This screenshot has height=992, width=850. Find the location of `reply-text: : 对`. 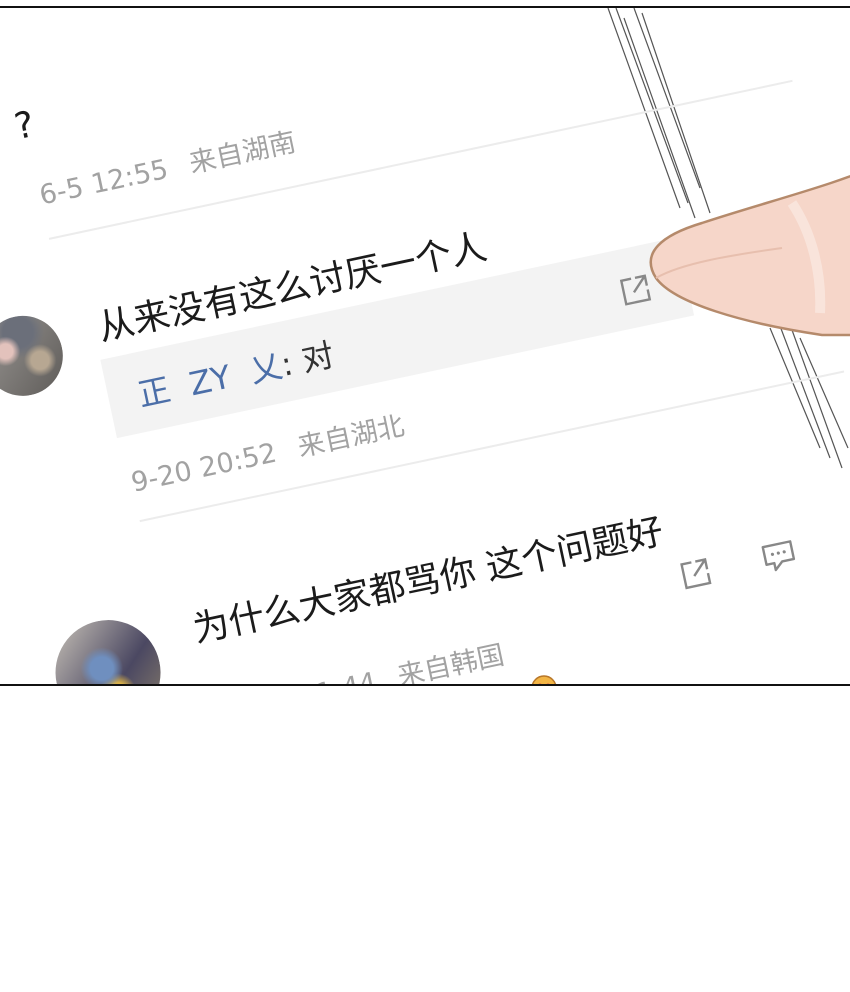

reply-text: : 对 is located at coordinates (307, 359).